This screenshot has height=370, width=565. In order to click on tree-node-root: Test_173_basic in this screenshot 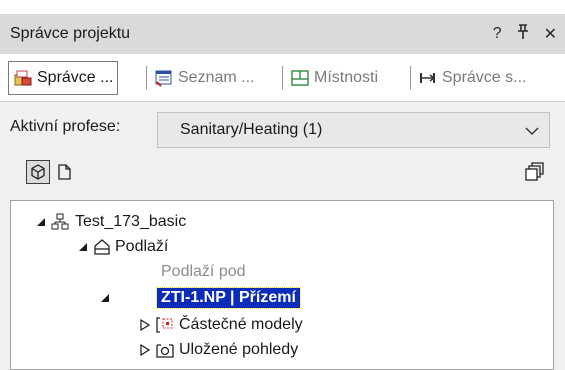, I will do `click(110, 222)`.